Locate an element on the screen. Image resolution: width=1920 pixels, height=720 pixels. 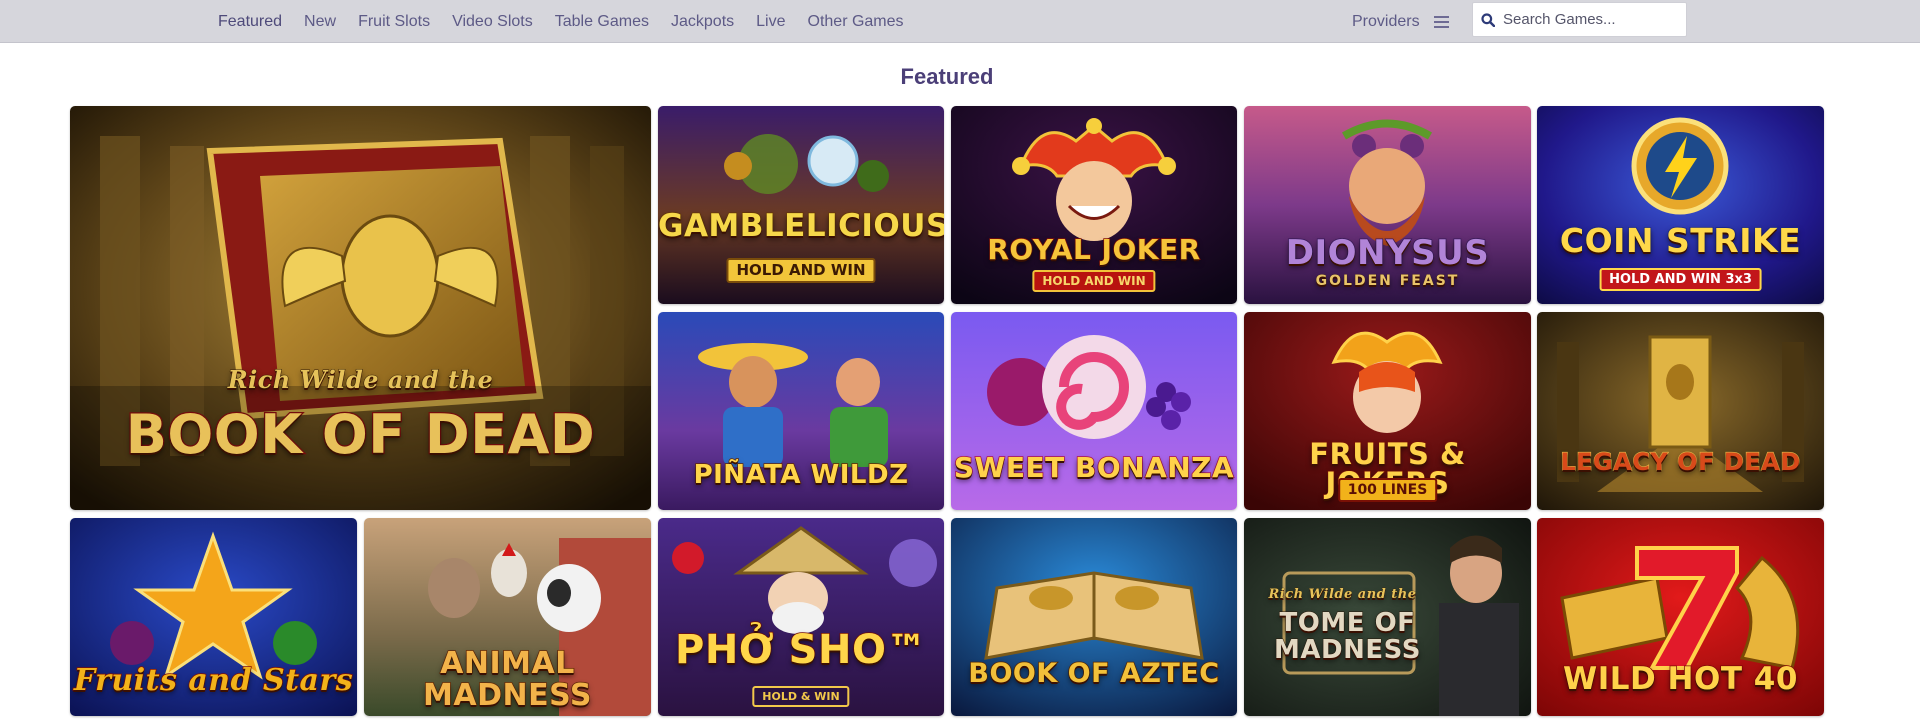
game-tile-sweet-bonanza: SWEET BONANZA is located at coordinates (1094, 411).